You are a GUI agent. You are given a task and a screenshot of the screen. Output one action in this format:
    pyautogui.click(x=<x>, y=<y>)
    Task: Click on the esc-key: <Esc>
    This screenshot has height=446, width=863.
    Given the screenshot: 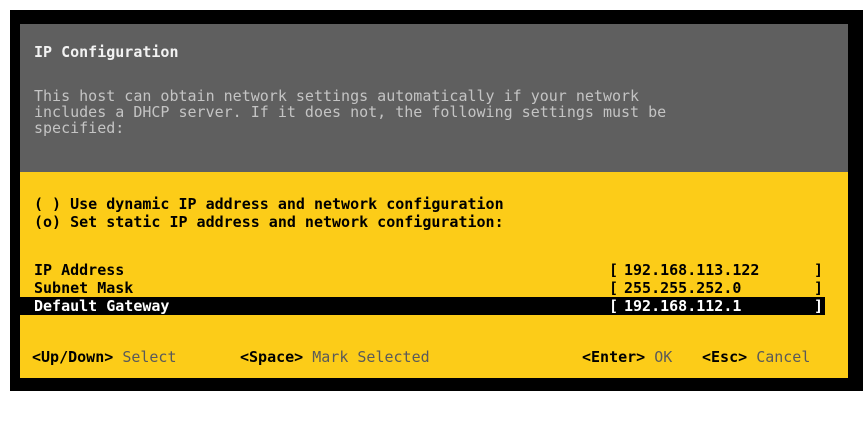 What is the action you would take?
    pyautogui.click(x=724, y=357)
    